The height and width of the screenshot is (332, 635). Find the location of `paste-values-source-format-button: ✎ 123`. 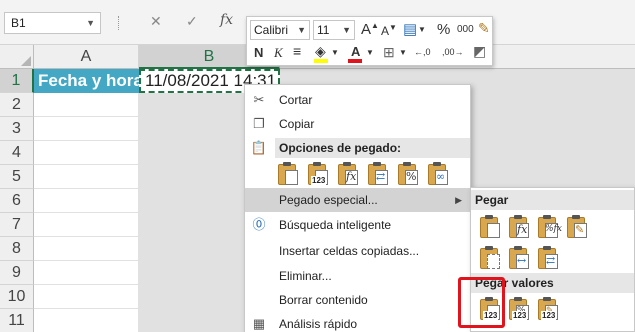

paste-values-source-format-button: ✎ 123 is located at coordinates (549, 309).